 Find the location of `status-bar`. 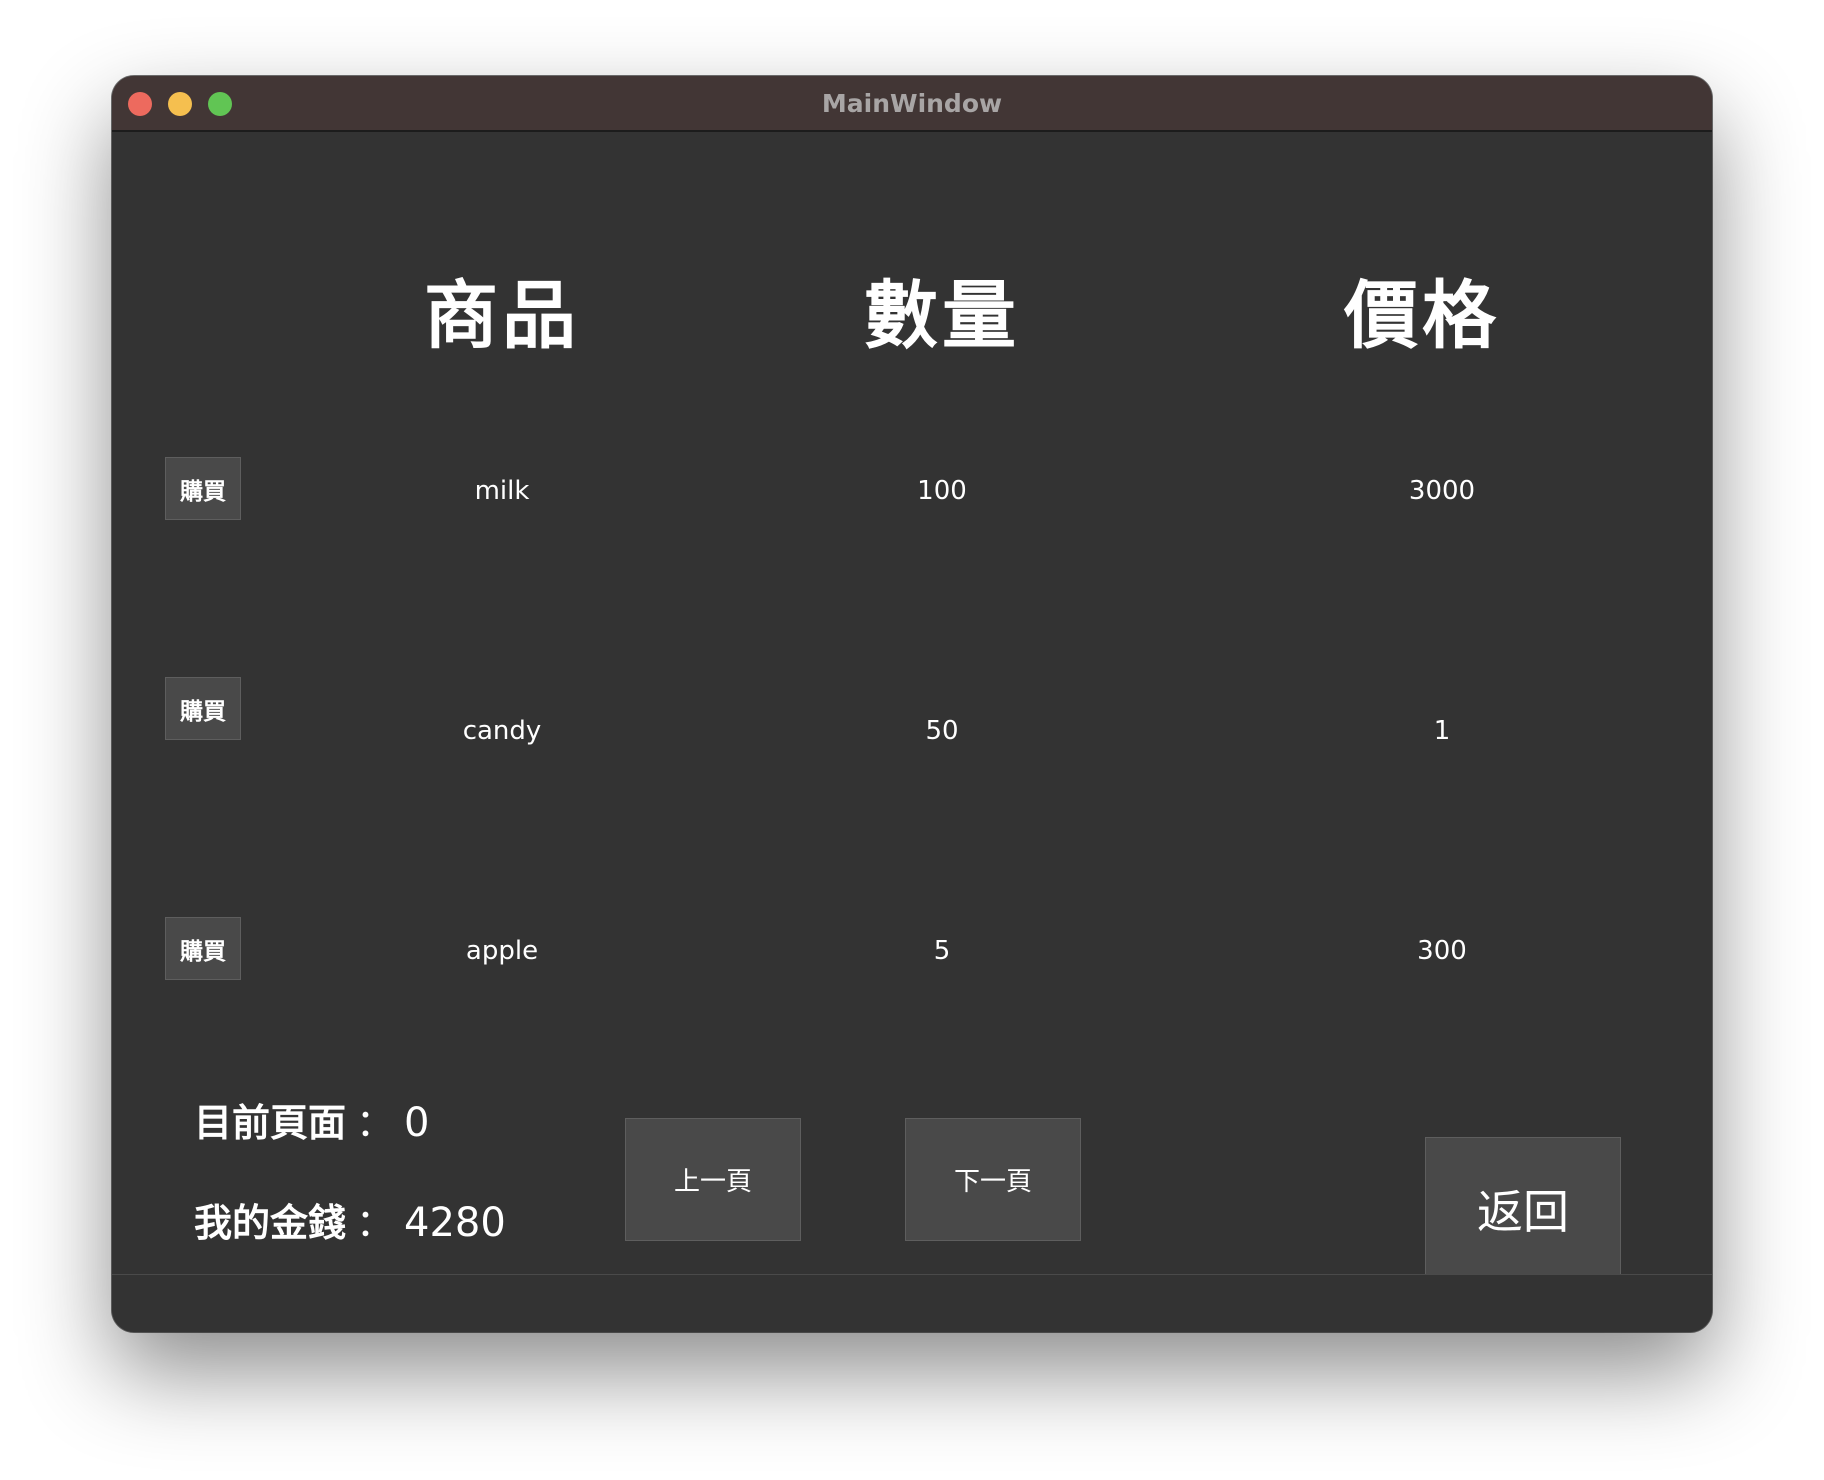

status-bar is located at coordinates (912, 1303).